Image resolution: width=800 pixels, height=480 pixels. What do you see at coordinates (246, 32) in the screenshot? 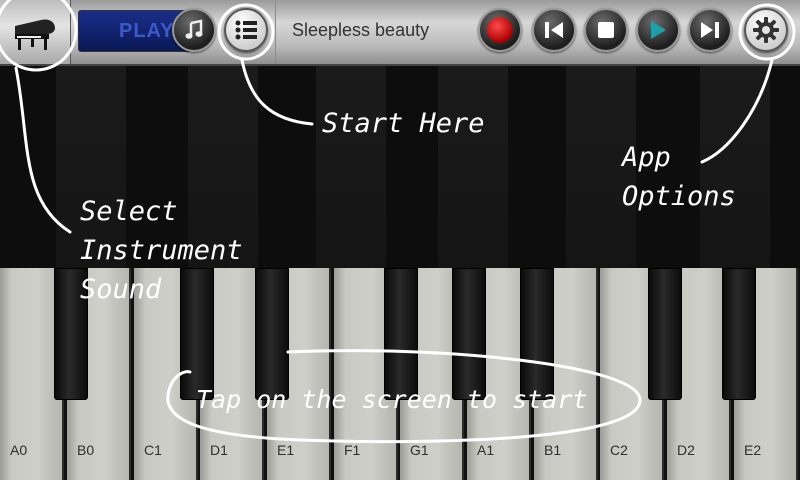
I see `list-highlight-circle` at bounding box center [246, 32].